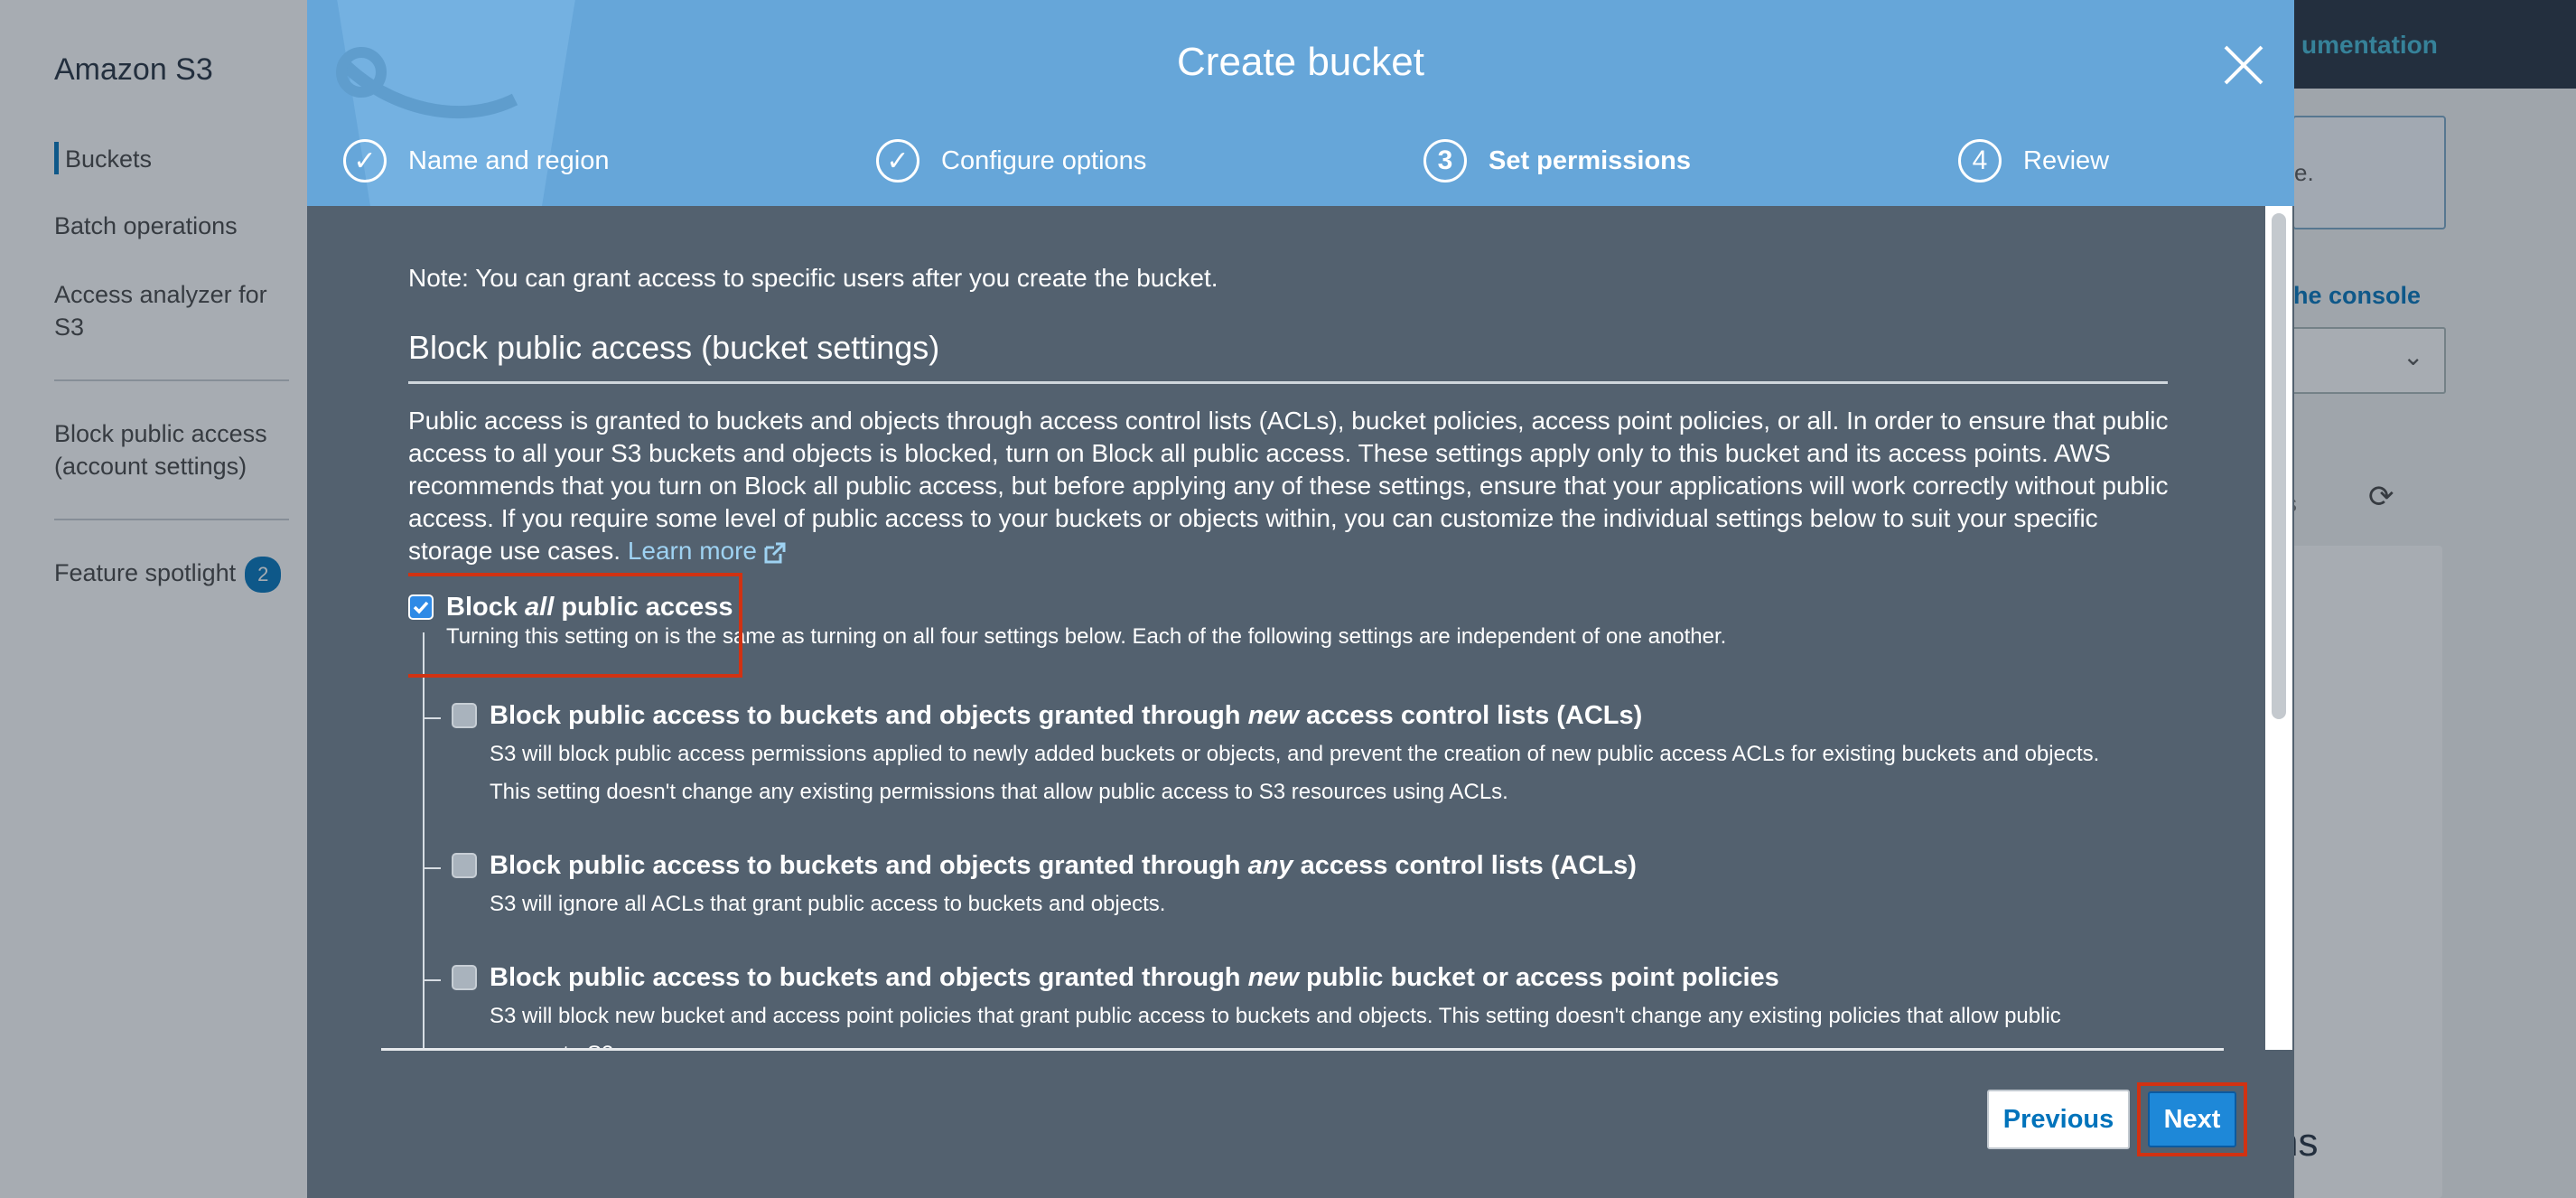 Image resolution: width=2576 pixels, height=1198 pixels. Describe the element at coordinates (465, 865) in the screenshot. I see `block-any-acls-checkbox` at that location.